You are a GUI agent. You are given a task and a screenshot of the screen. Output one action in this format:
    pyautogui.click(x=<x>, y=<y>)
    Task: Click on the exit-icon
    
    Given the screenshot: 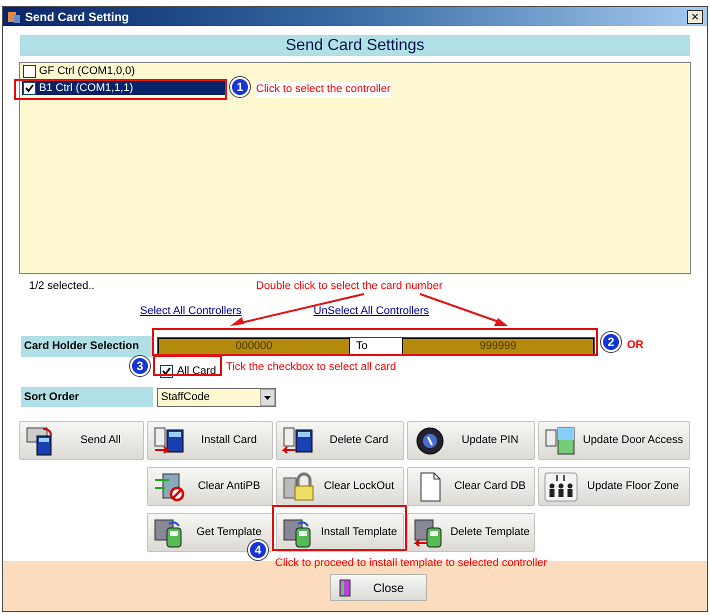 What is the action you would take?
    pyautogui.click(x=345, y=587)
    